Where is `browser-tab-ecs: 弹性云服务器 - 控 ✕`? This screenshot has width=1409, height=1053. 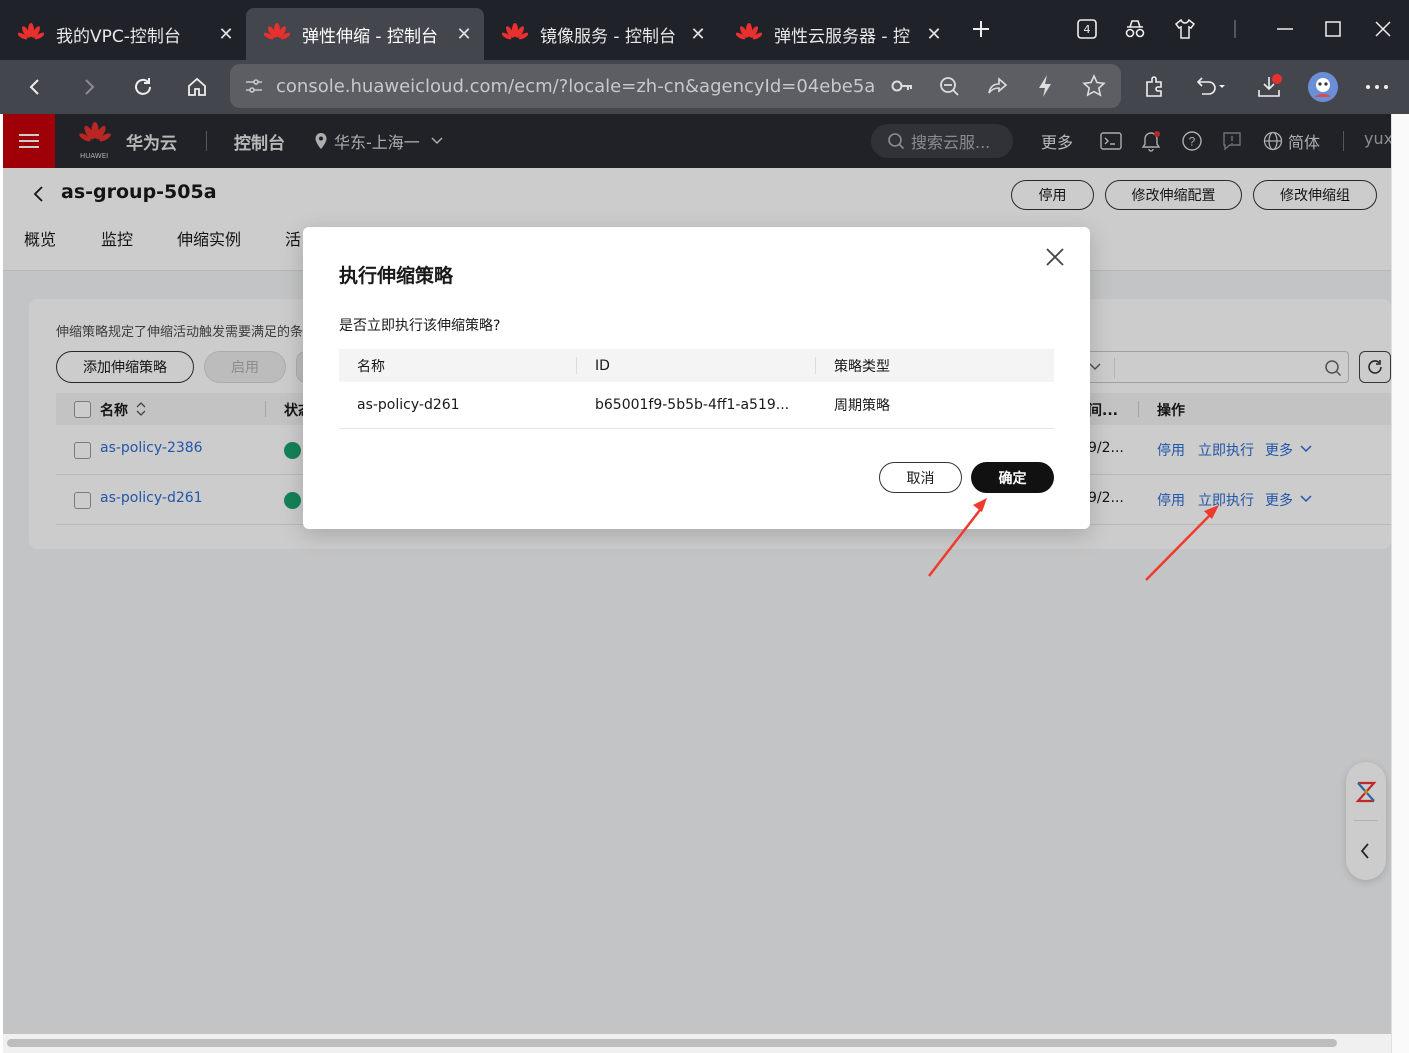 browser-tab-ecs: 弹性云服务器 - 控 ✕ is located at coordinates (836, 34).